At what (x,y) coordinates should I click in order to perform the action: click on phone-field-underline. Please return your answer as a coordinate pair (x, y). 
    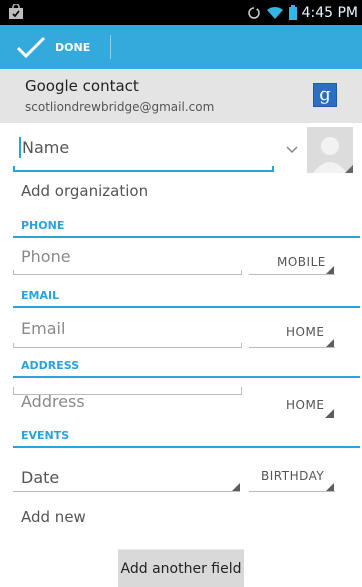
    Looking at the image, I should click on (127, 272).